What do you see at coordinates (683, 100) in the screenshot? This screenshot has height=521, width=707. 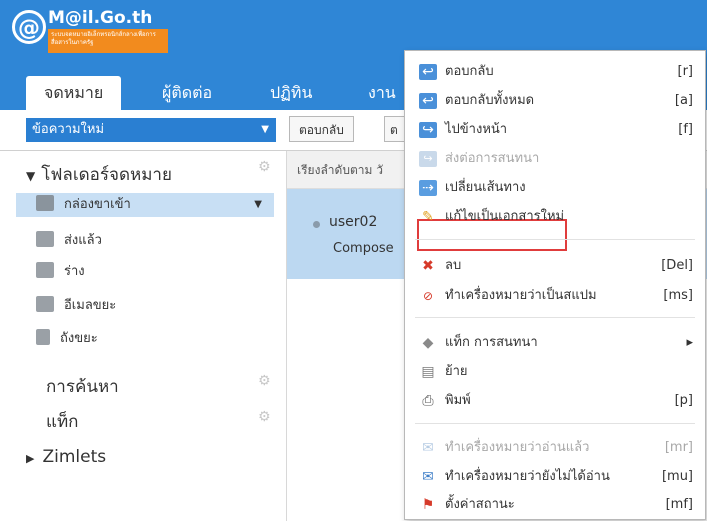 I see `menu-item-shortcut: [a]` at bounding box center [683, 100].